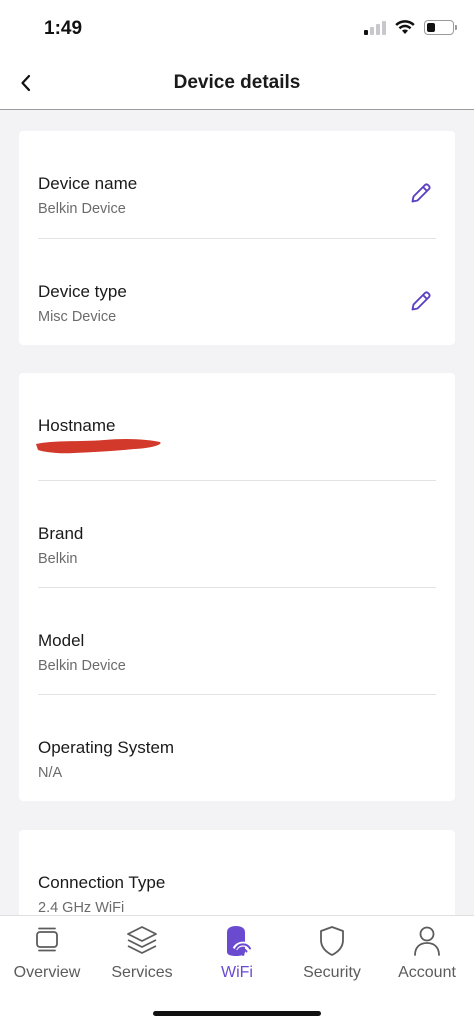 This screenshot has height=1025, width=474. What do you see at coordinates (50, 773) in the screenshot?
I see `operating-system-value: N/A` at bounding box center [50, 773].